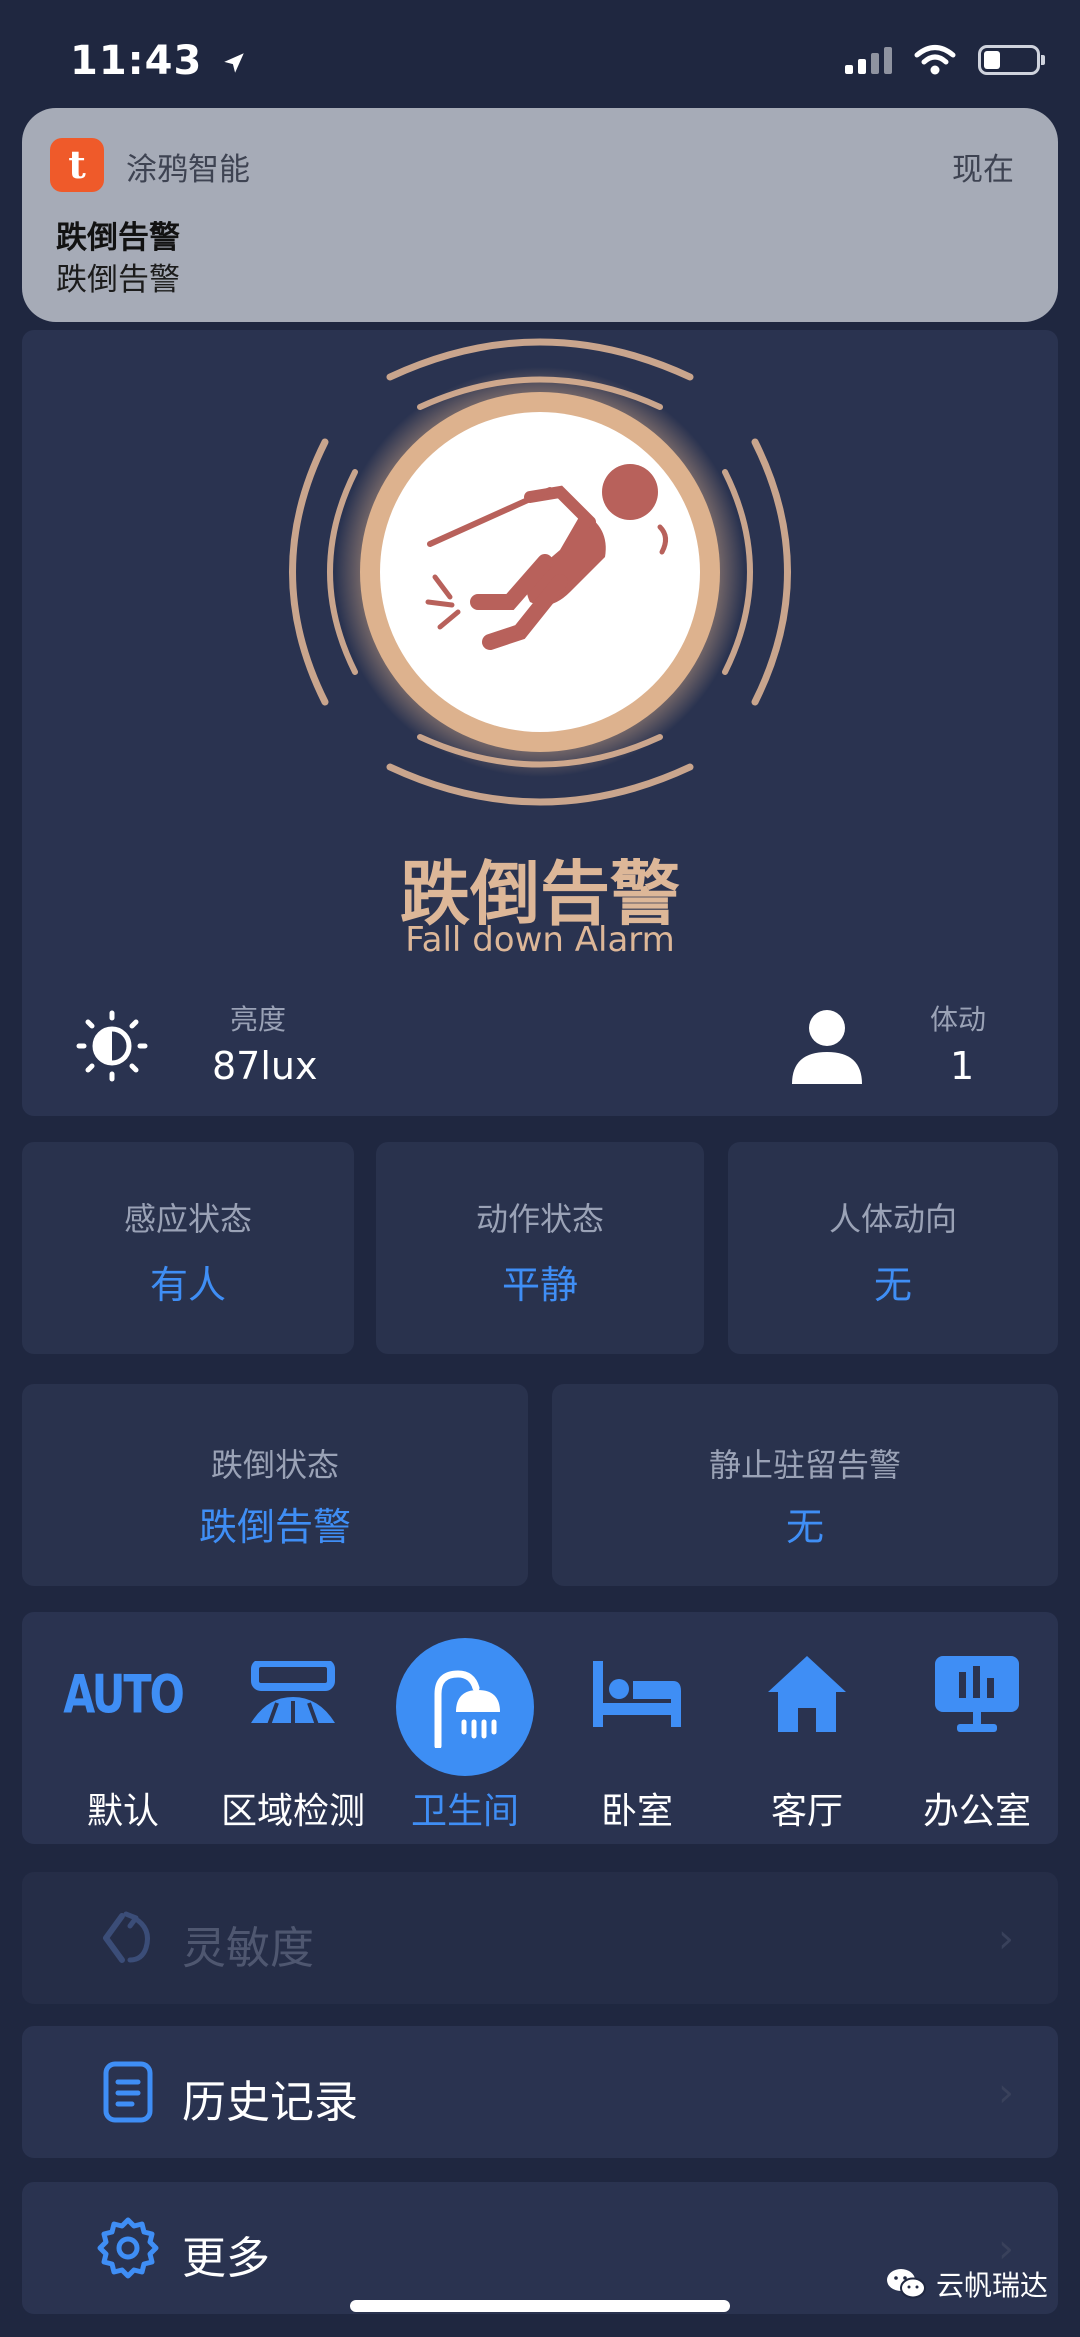 This screenshot has height=2337, width=1080. I want to click on mode-living-room: 客厅, so click(807, 1728).